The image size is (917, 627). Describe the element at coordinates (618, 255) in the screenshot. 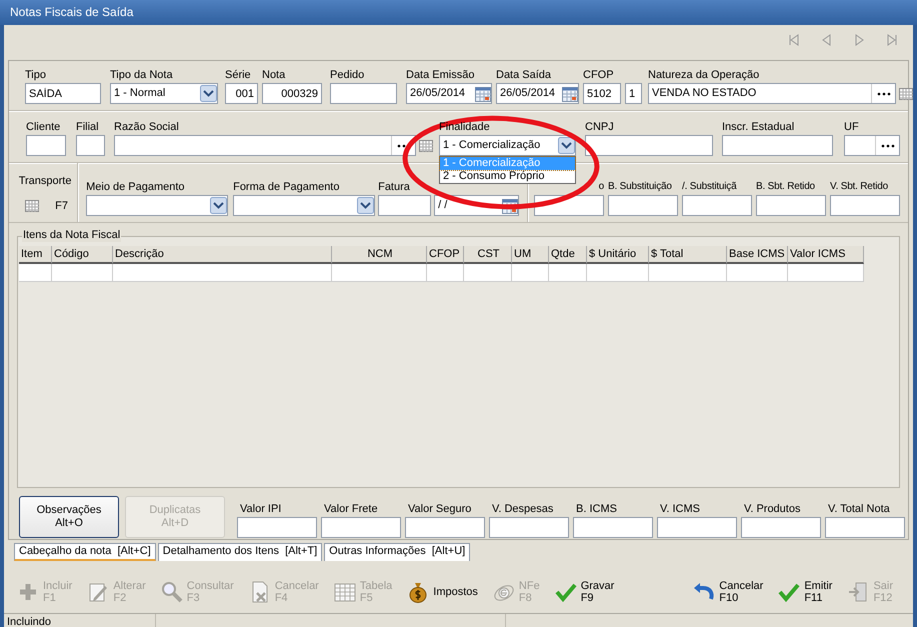

I see `column-header: $ Unitário` at that location.